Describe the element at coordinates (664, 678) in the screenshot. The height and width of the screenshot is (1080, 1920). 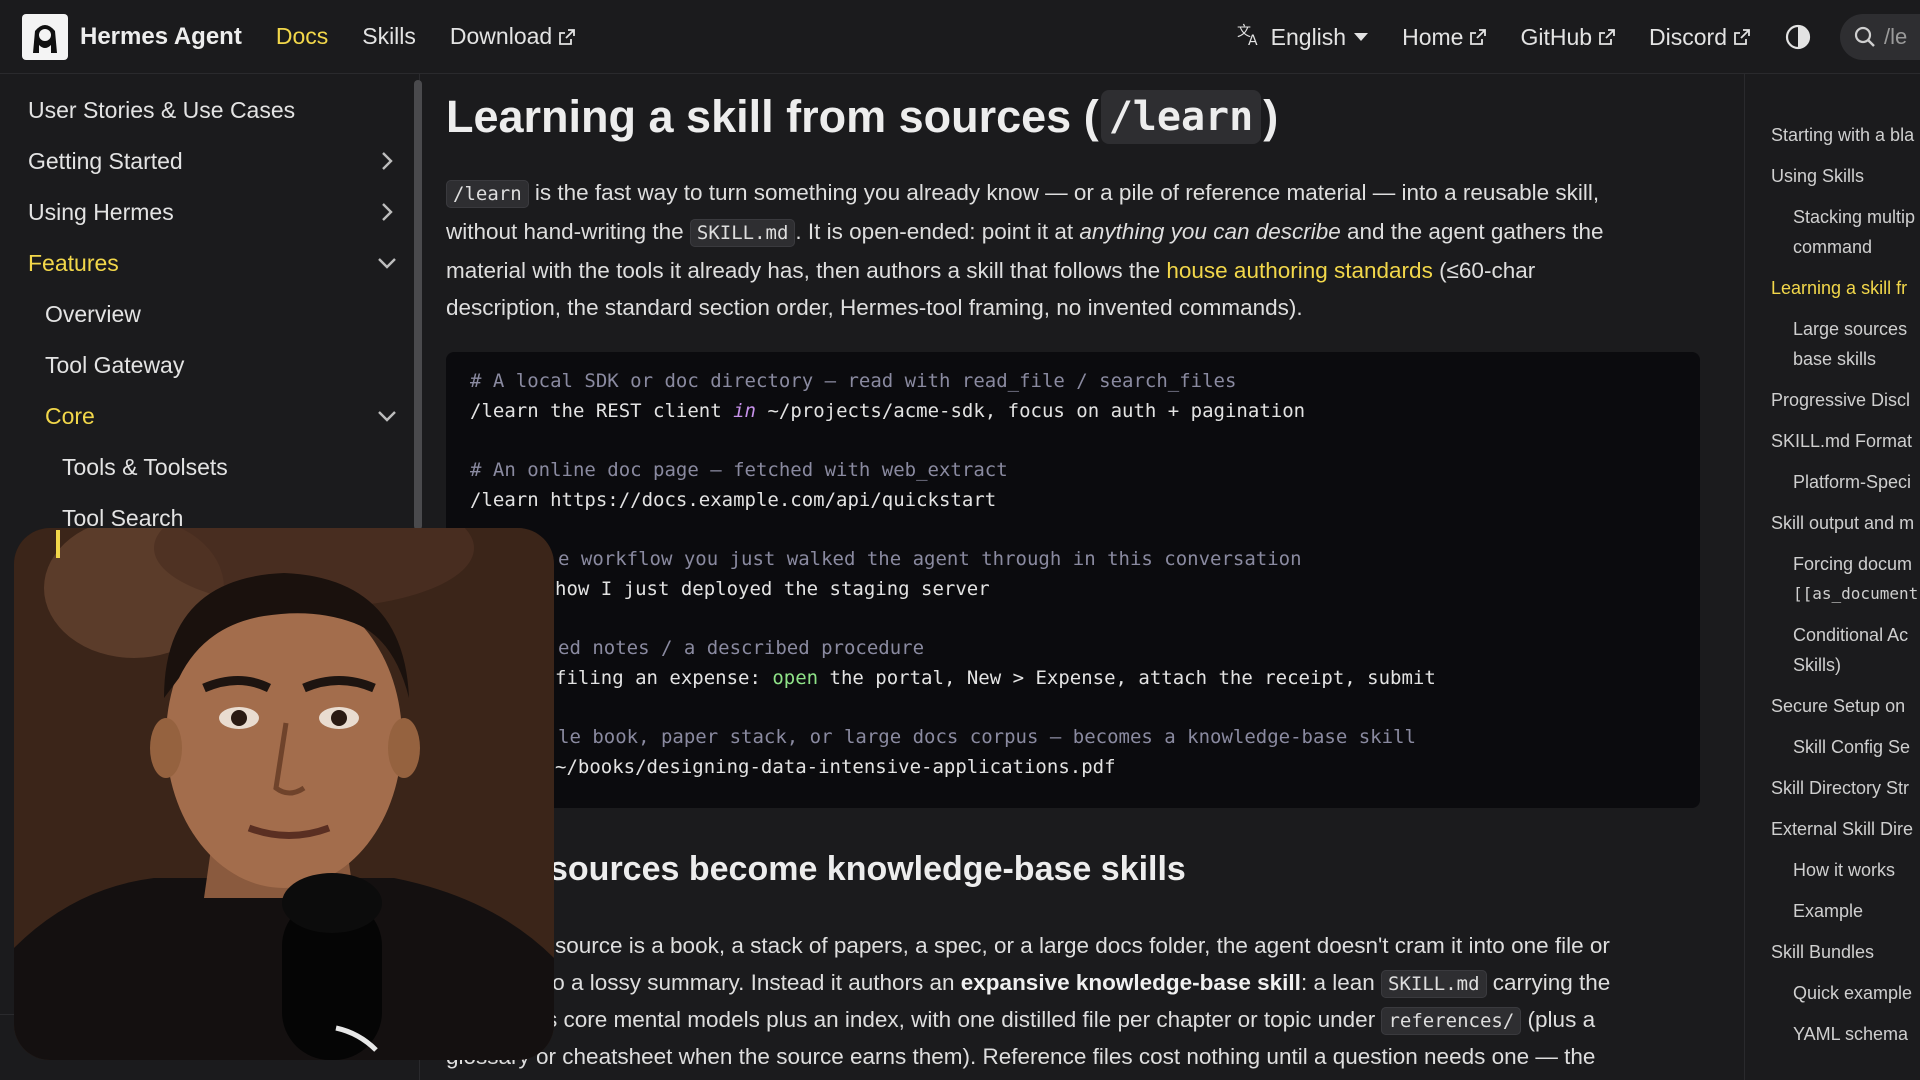
I see `code-text: filing an expense:` at that location.